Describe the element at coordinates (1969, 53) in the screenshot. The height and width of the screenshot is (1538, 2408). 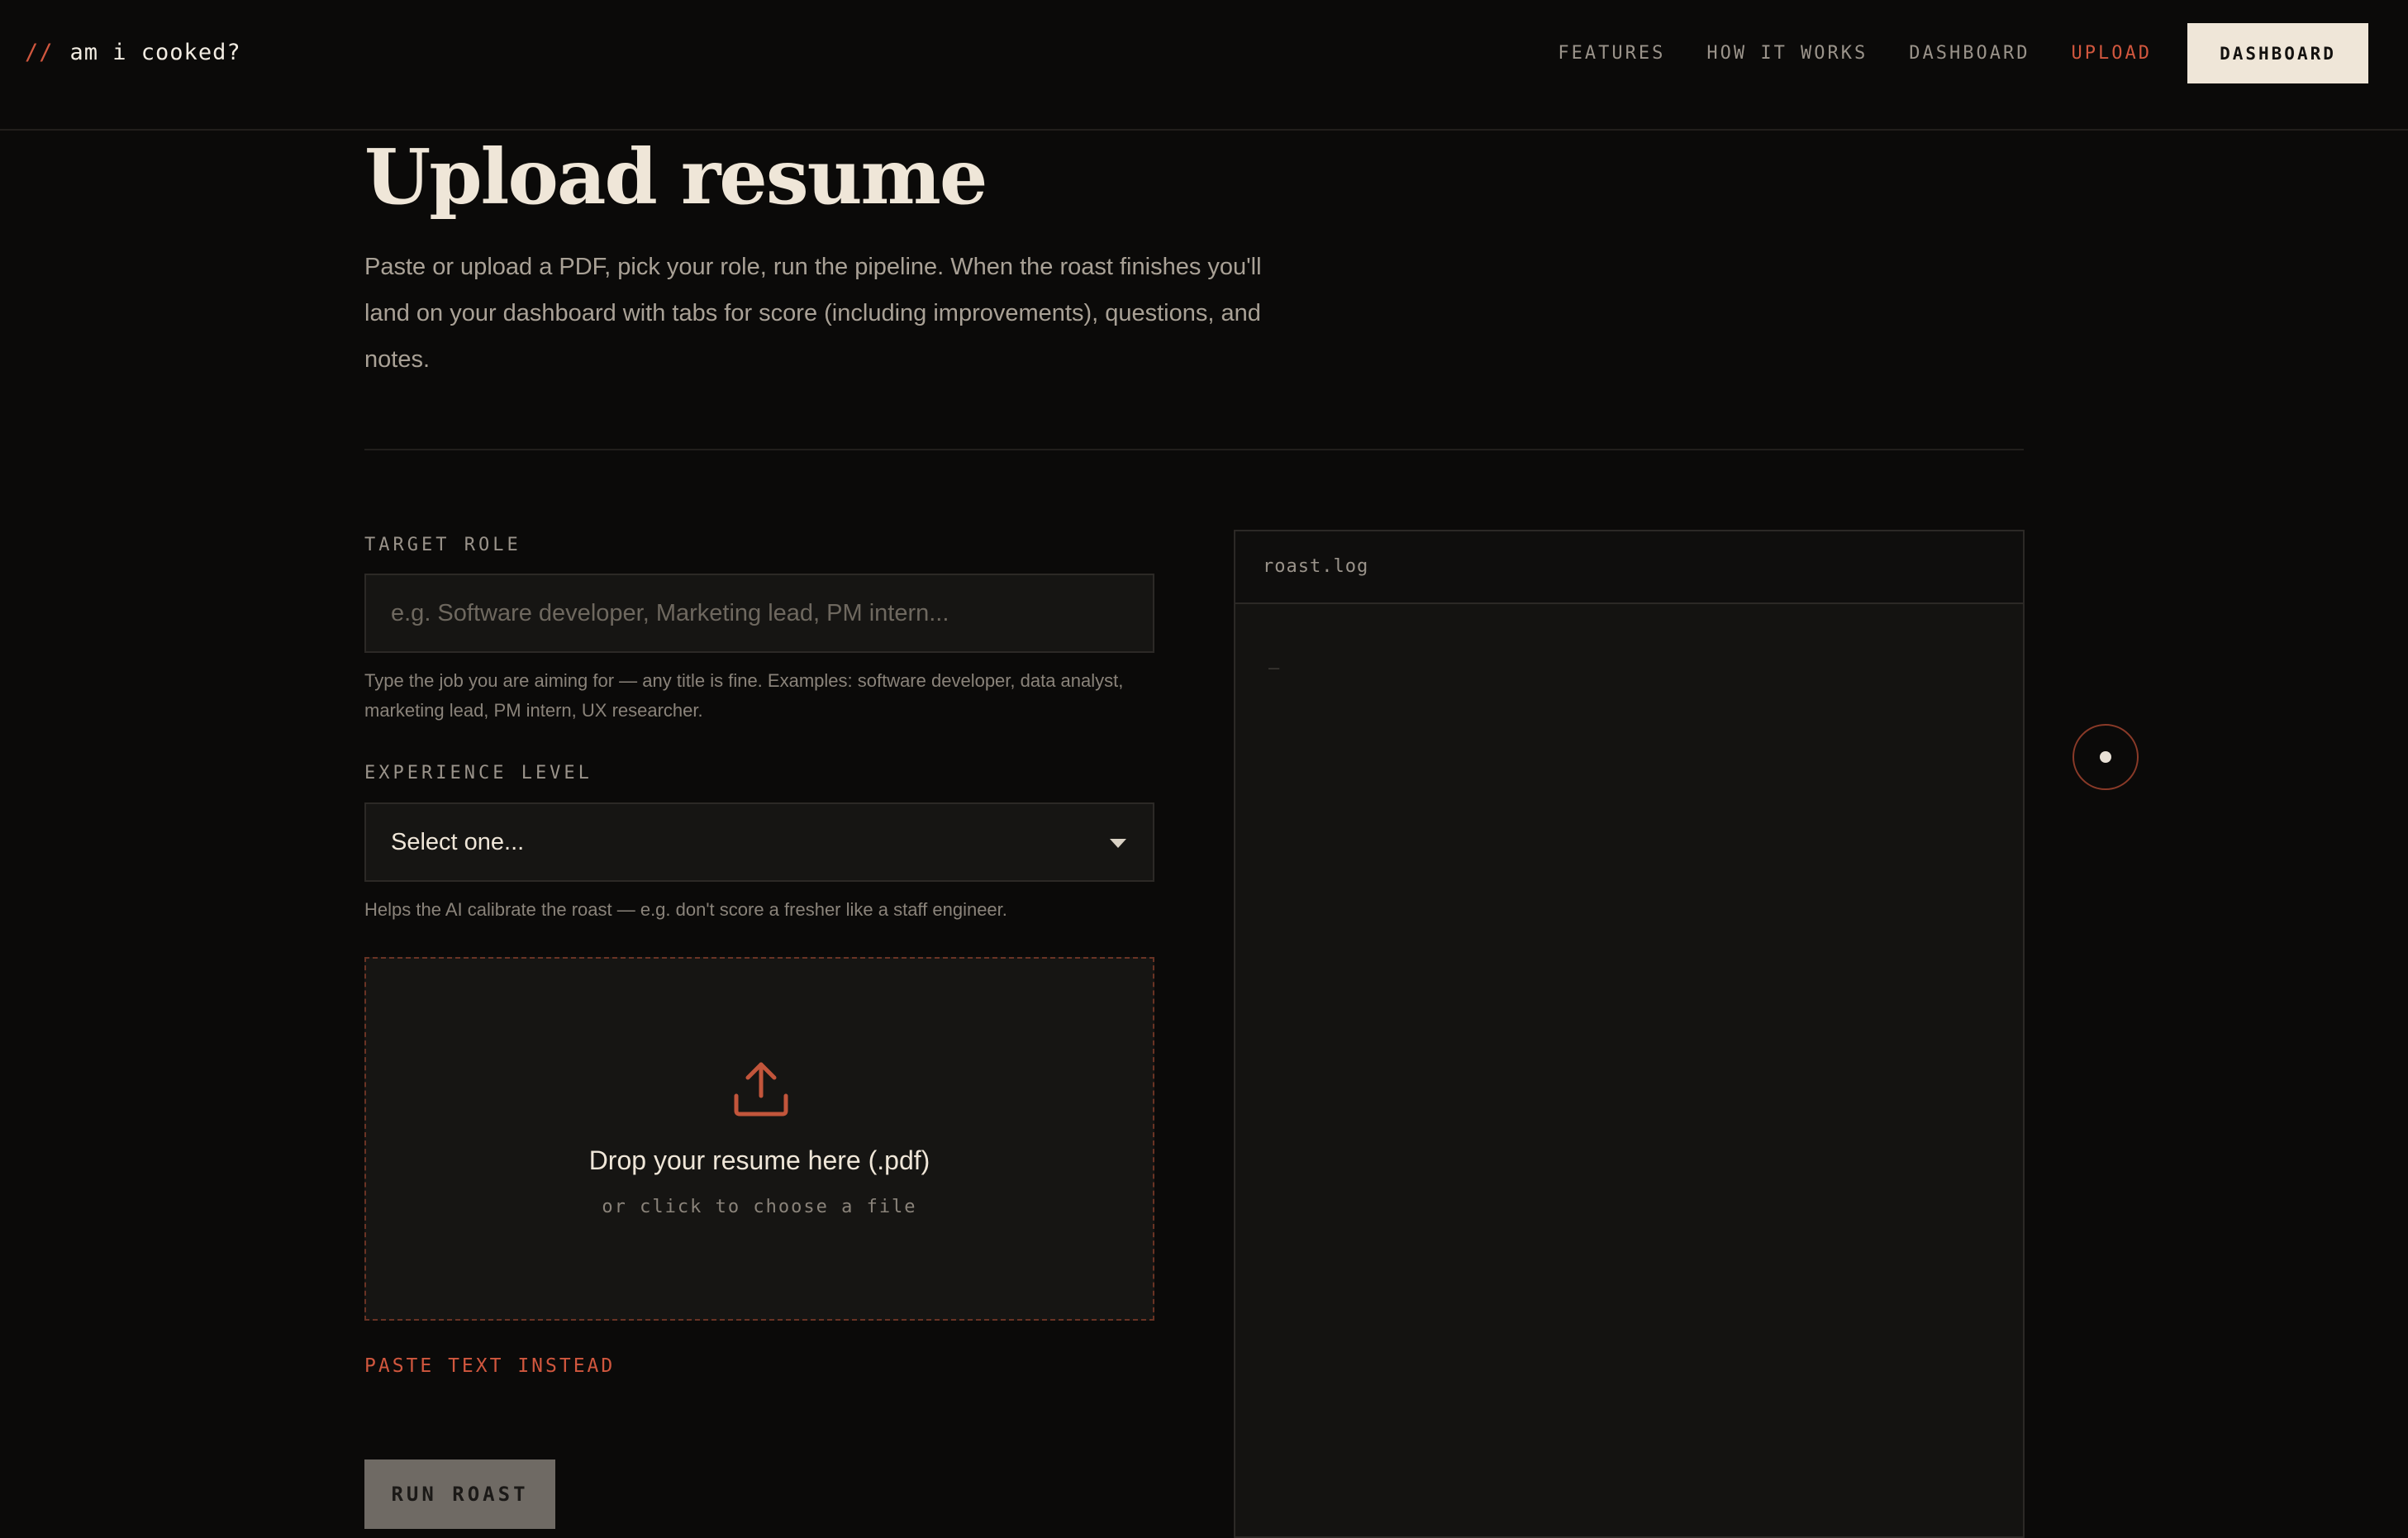
I see `nav-link-dashboard: DASHBOARD` at that location.